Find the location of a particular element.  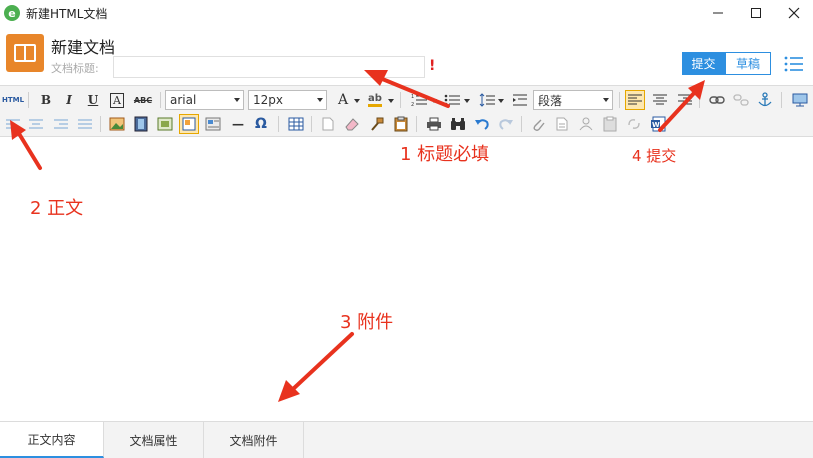

word-import-button: W is located at coordinates (658, 124).